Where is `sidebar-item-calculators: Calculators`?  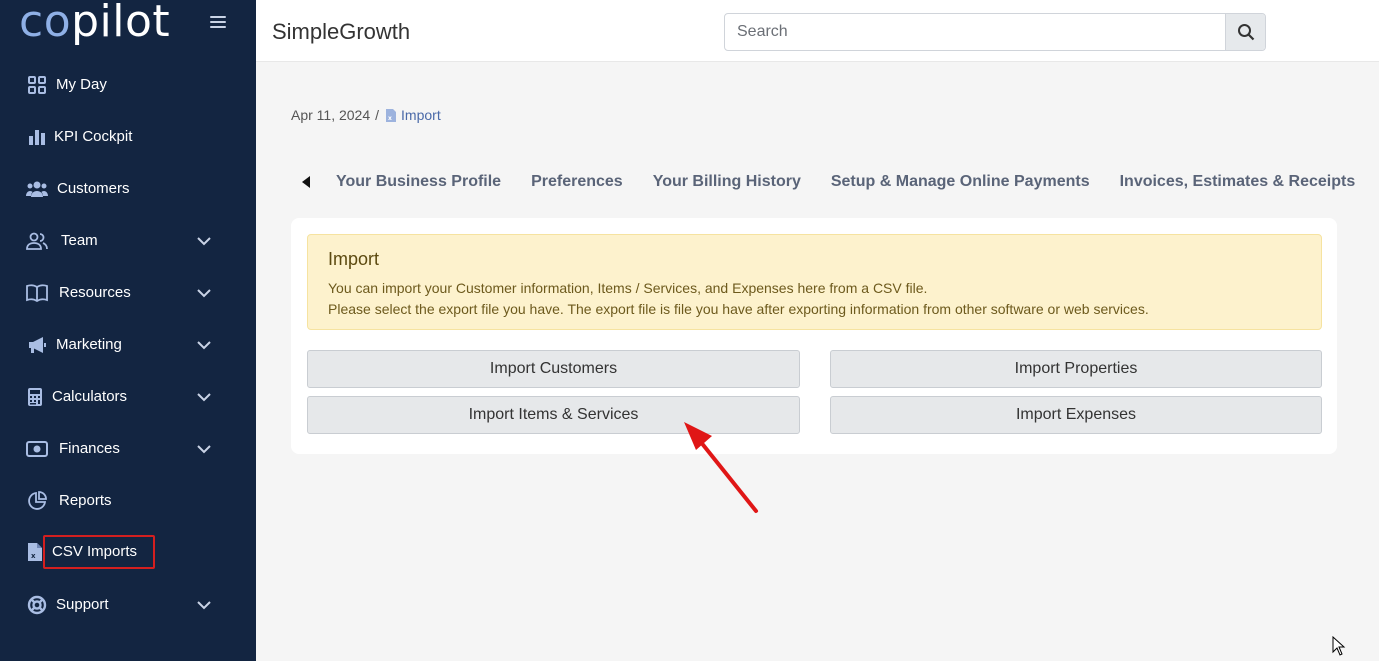
sidebar-item-calculators: Calculators is located at coordinates (128, 397).